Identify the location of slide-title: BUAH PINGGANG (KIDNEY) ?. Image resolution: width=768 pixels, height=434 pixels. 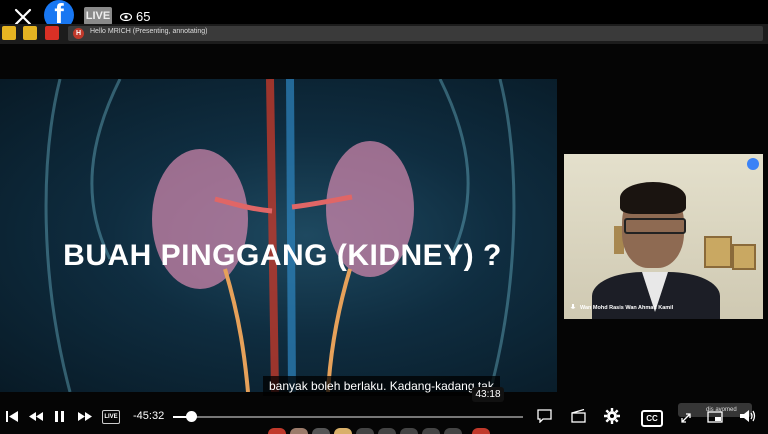
(282, 255).